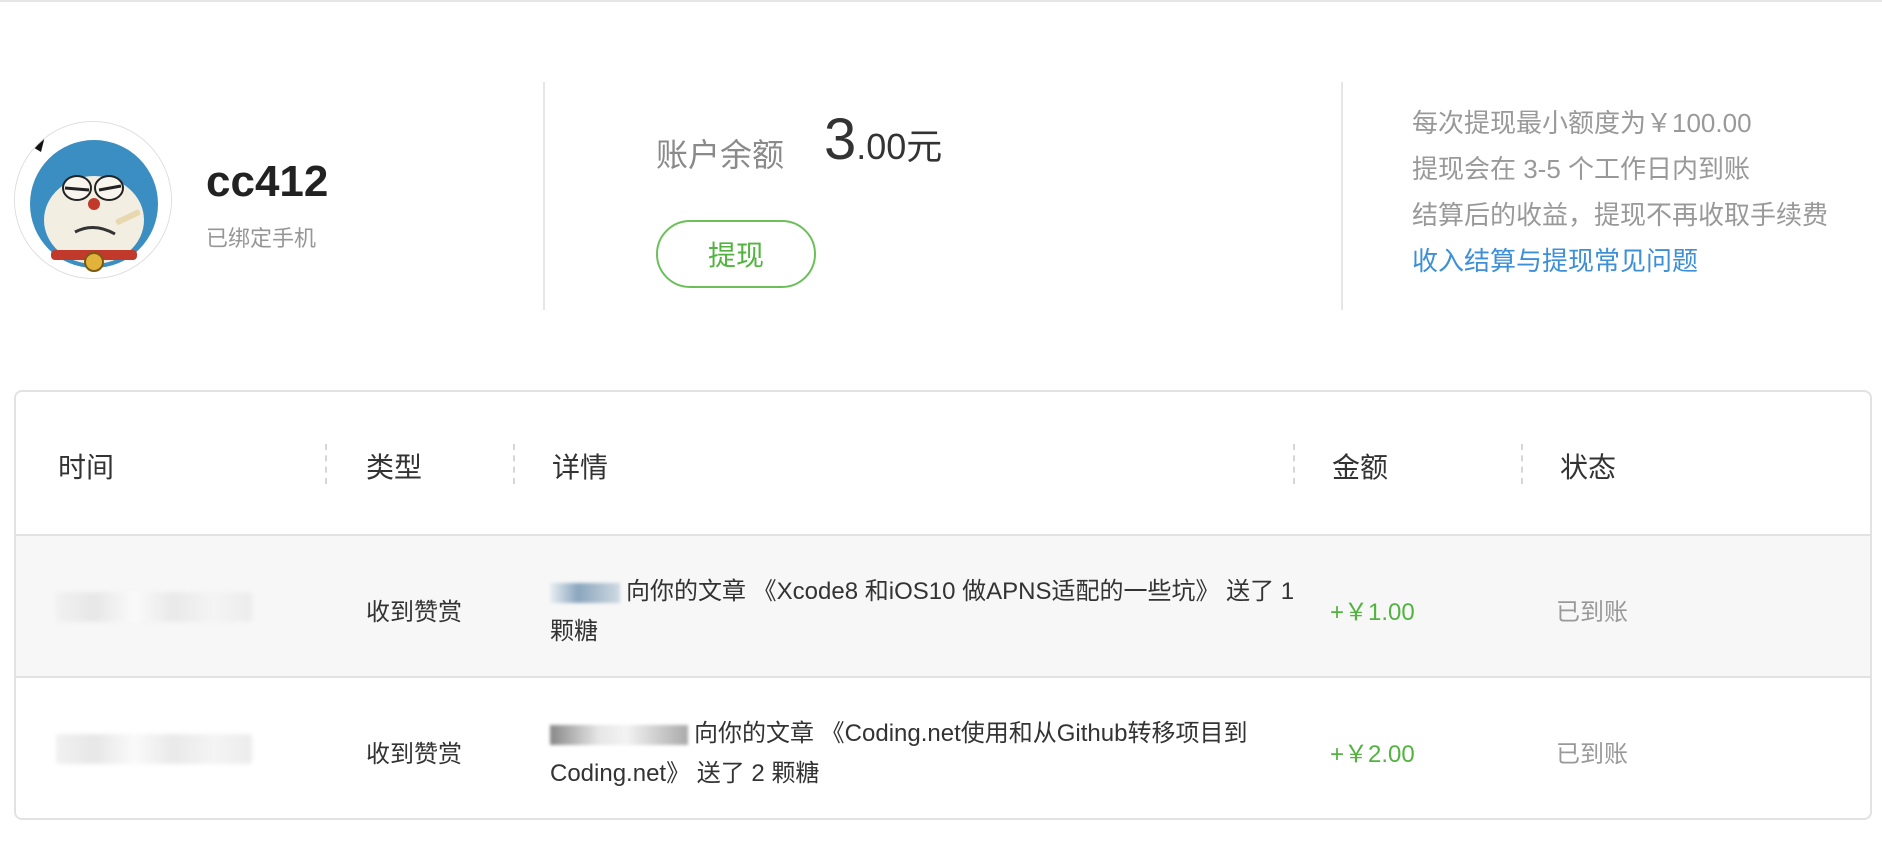 This screenshot has height=856, width=1882. What do you see at coordinates (1582, 123) in the screenshot?
I see `note-min-amount: 每次提现最小额度为￥100.00` at bounding box center [1582, 123].